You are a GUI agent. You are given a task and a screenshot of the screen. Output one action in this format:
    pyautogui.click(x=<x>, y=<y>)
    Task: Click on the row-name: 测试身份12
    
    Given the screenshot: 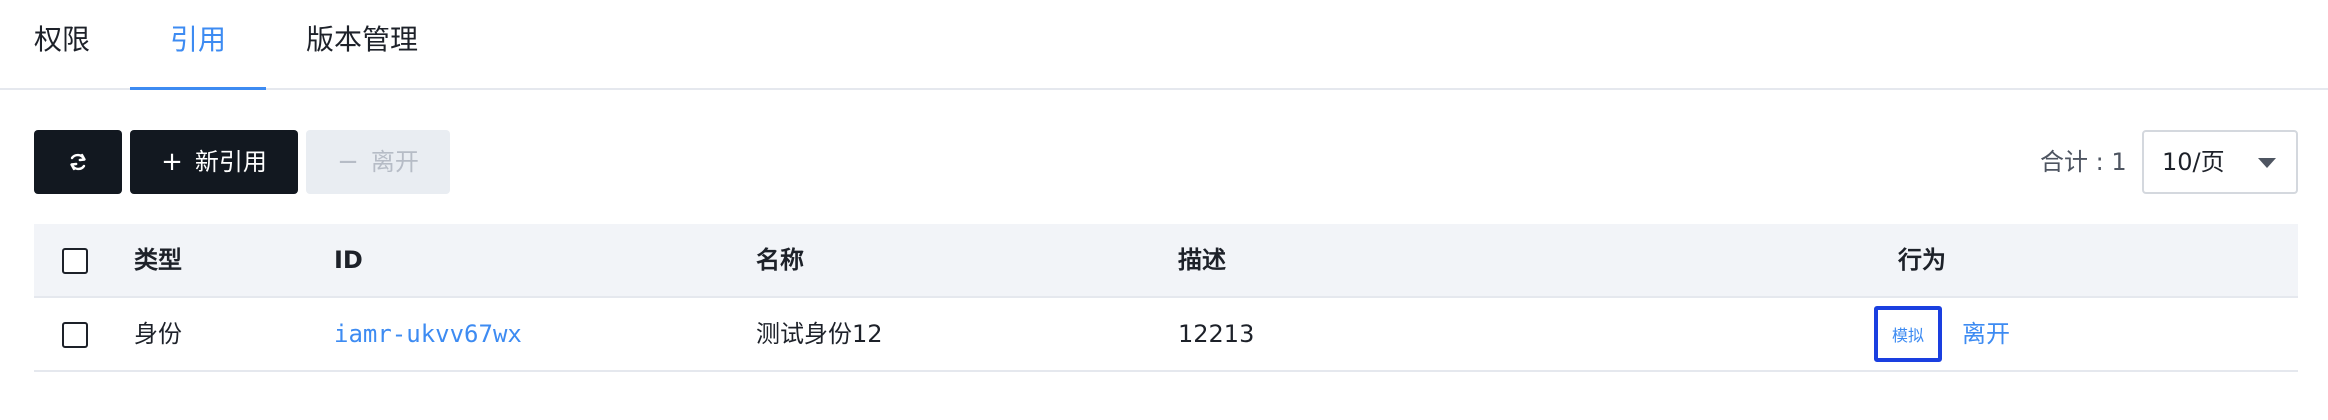 What is the action you would take?
    pyautogui.click(x=819, y=334)
    